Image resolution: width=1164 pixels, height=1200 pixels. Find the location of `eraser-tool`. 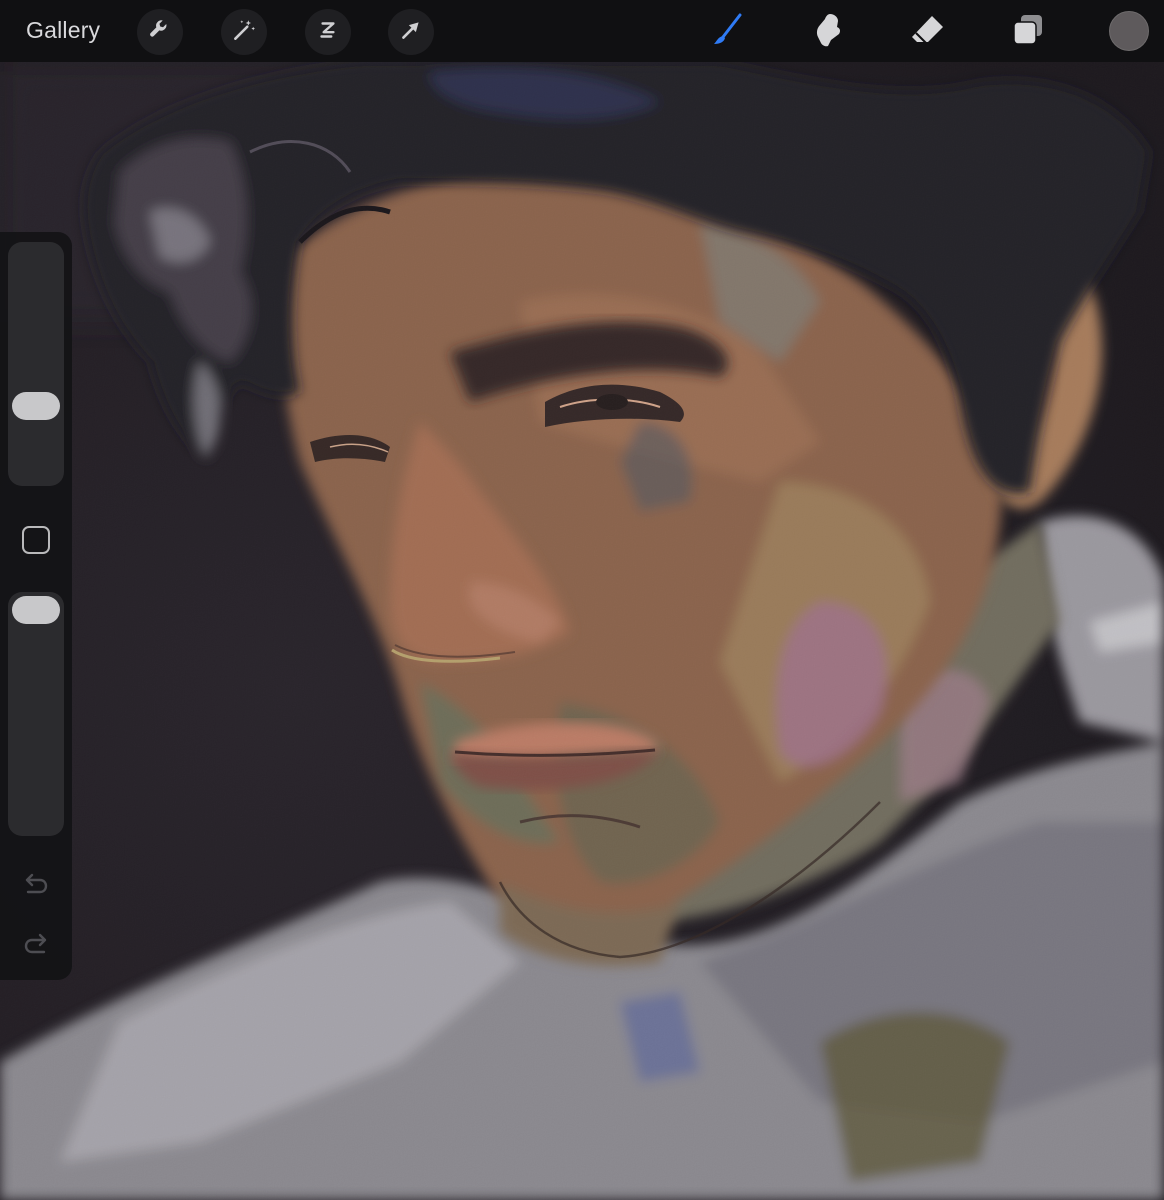

eraser-tool is located at coordinates (928, 32).